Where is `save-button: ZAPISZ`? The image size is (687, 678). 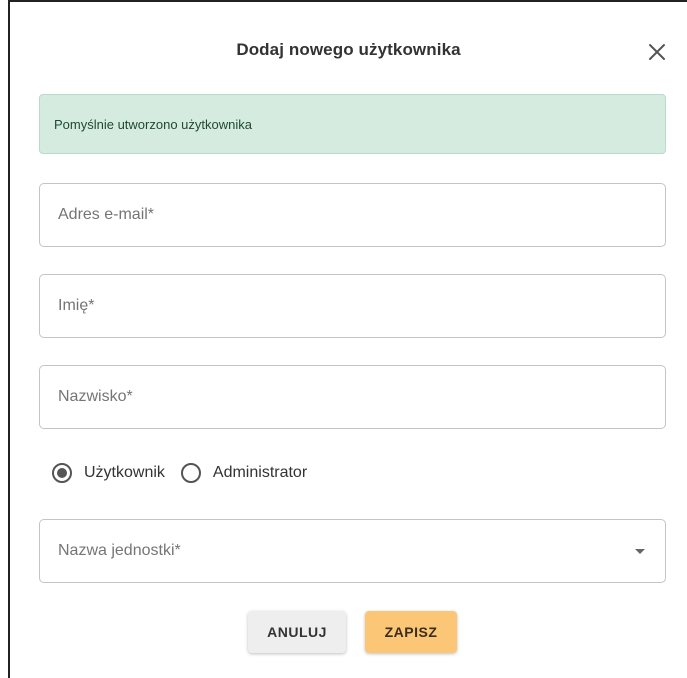 save-button: ZAPISZ is located at coordinates (411, 632).